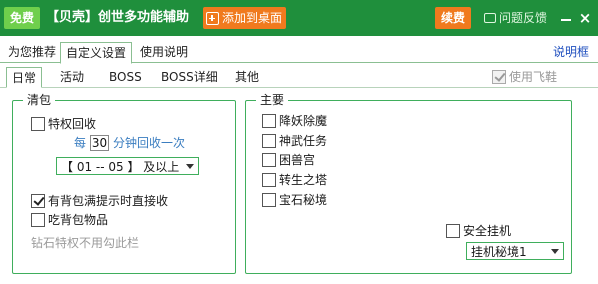 Image resolution: width=598 pixels, height=284 pixels. Describe the element at coordinates (269, 200) in the screenshot. I see `task-gem-realm-check-icon` at that location.